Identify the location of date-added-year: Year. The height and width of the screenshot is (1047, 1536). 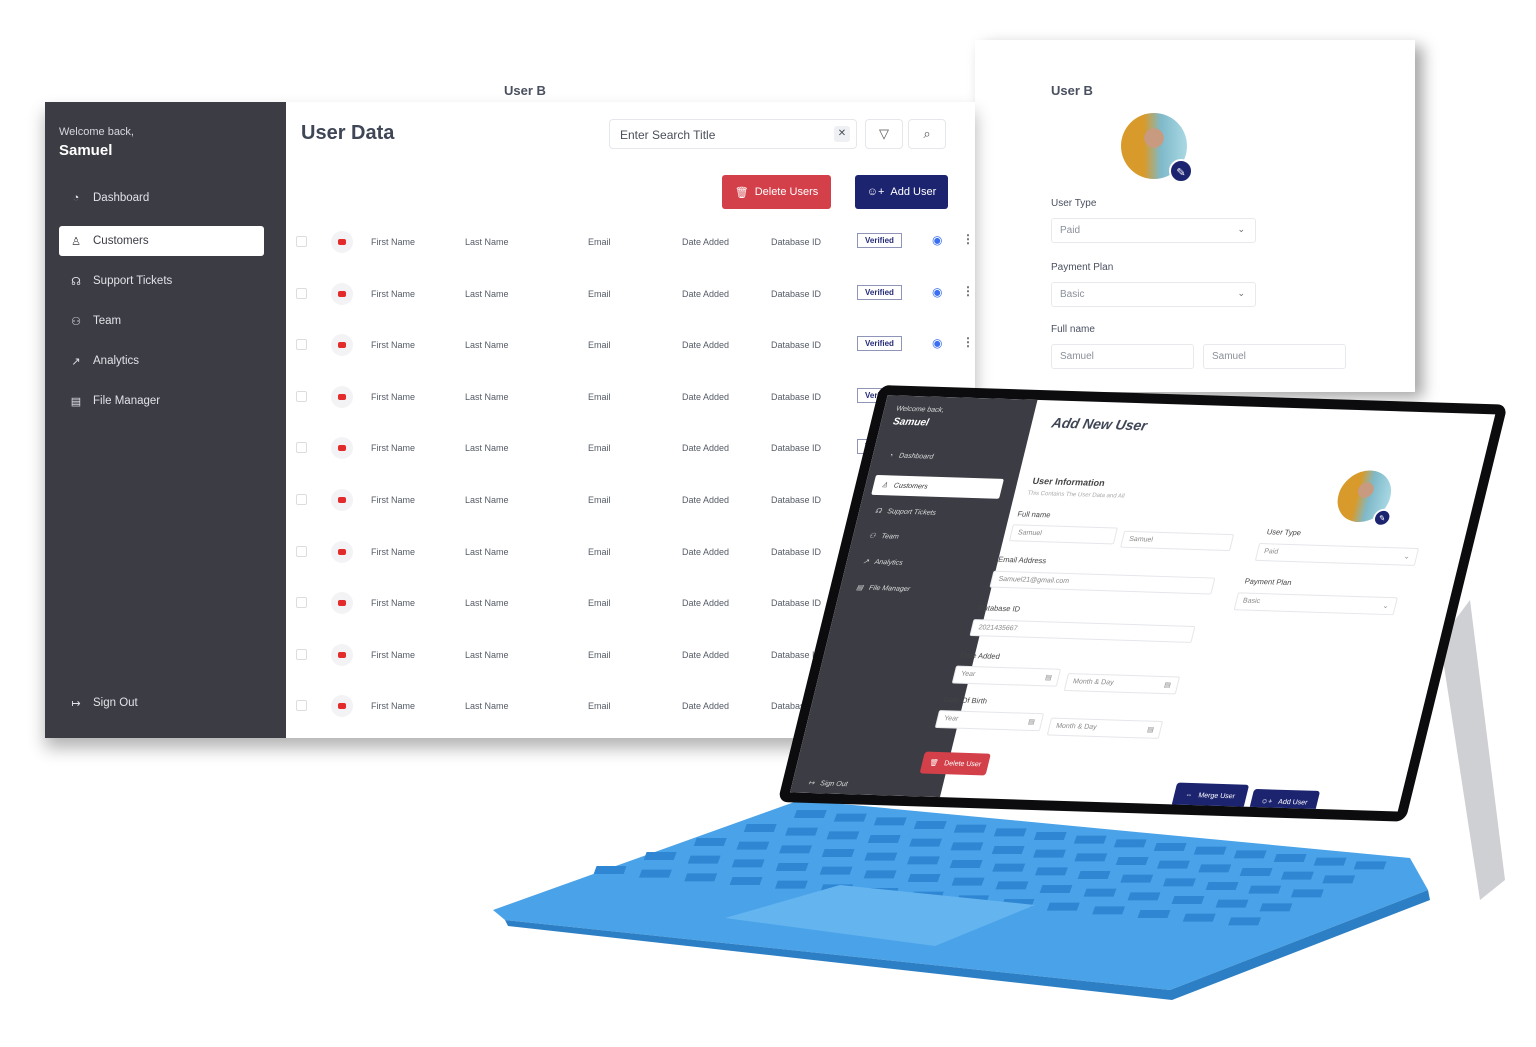
(968, 674).